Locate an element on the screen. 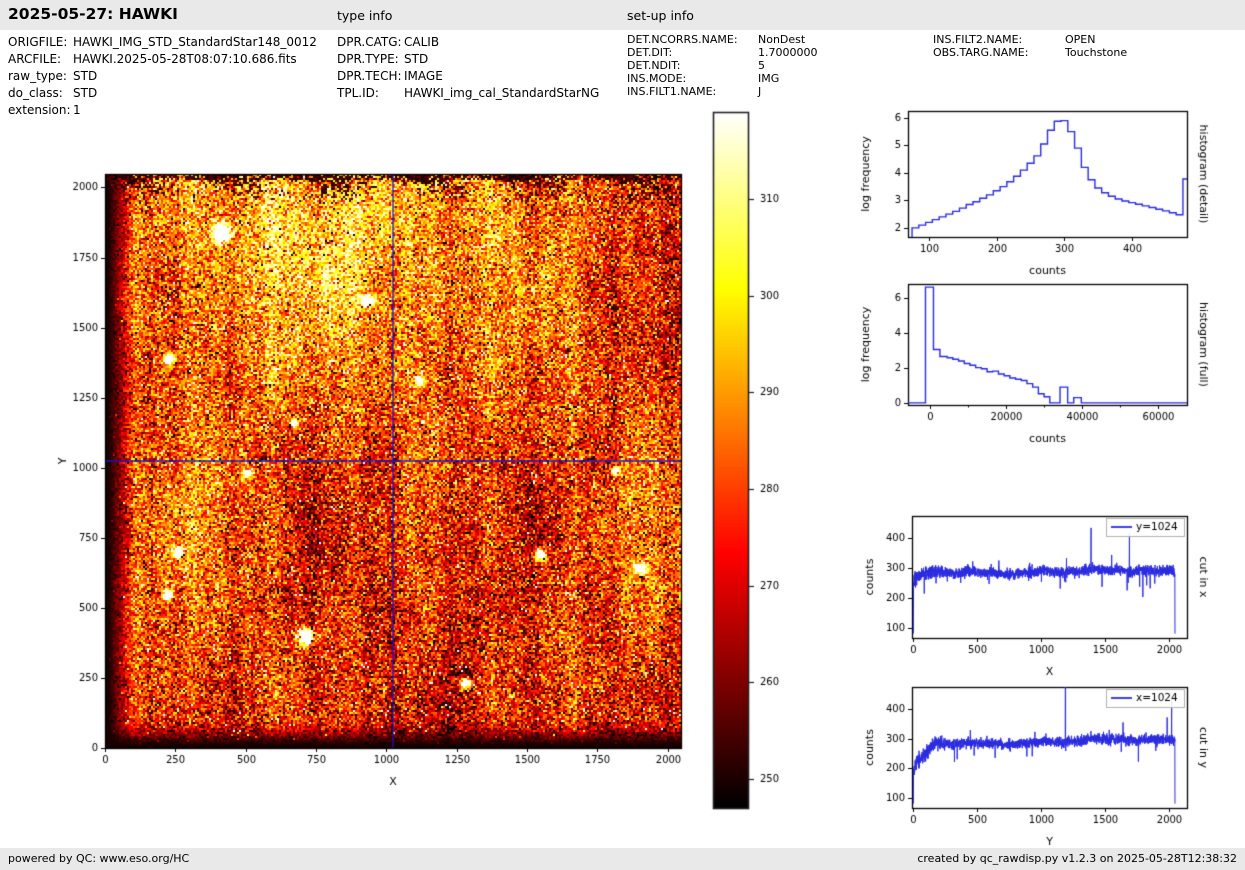 The width and height of the screenshot is (1245, 870). info-row: INS.MODE: IMG is located at coordinates (722, 78).